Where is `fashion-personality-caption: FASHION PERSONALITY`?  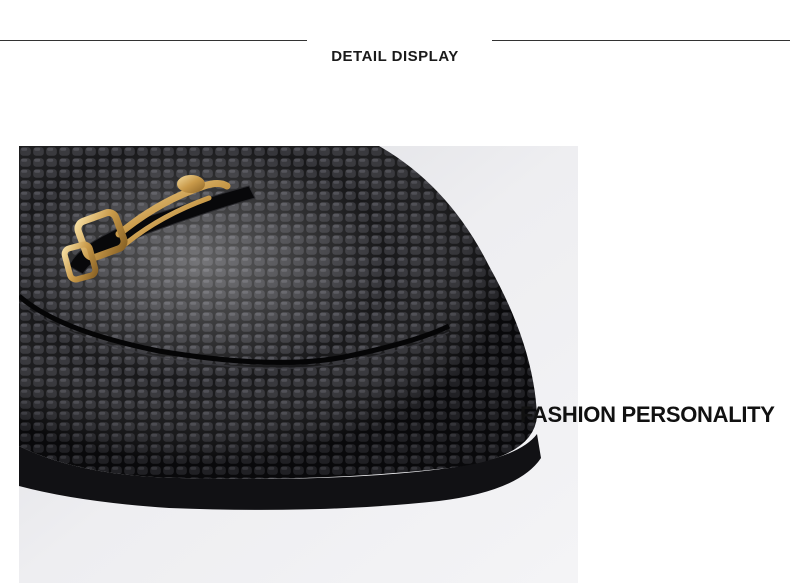 fashion-personality-caption: FASHION PERSONALITY is located at coordinates (647, 414).